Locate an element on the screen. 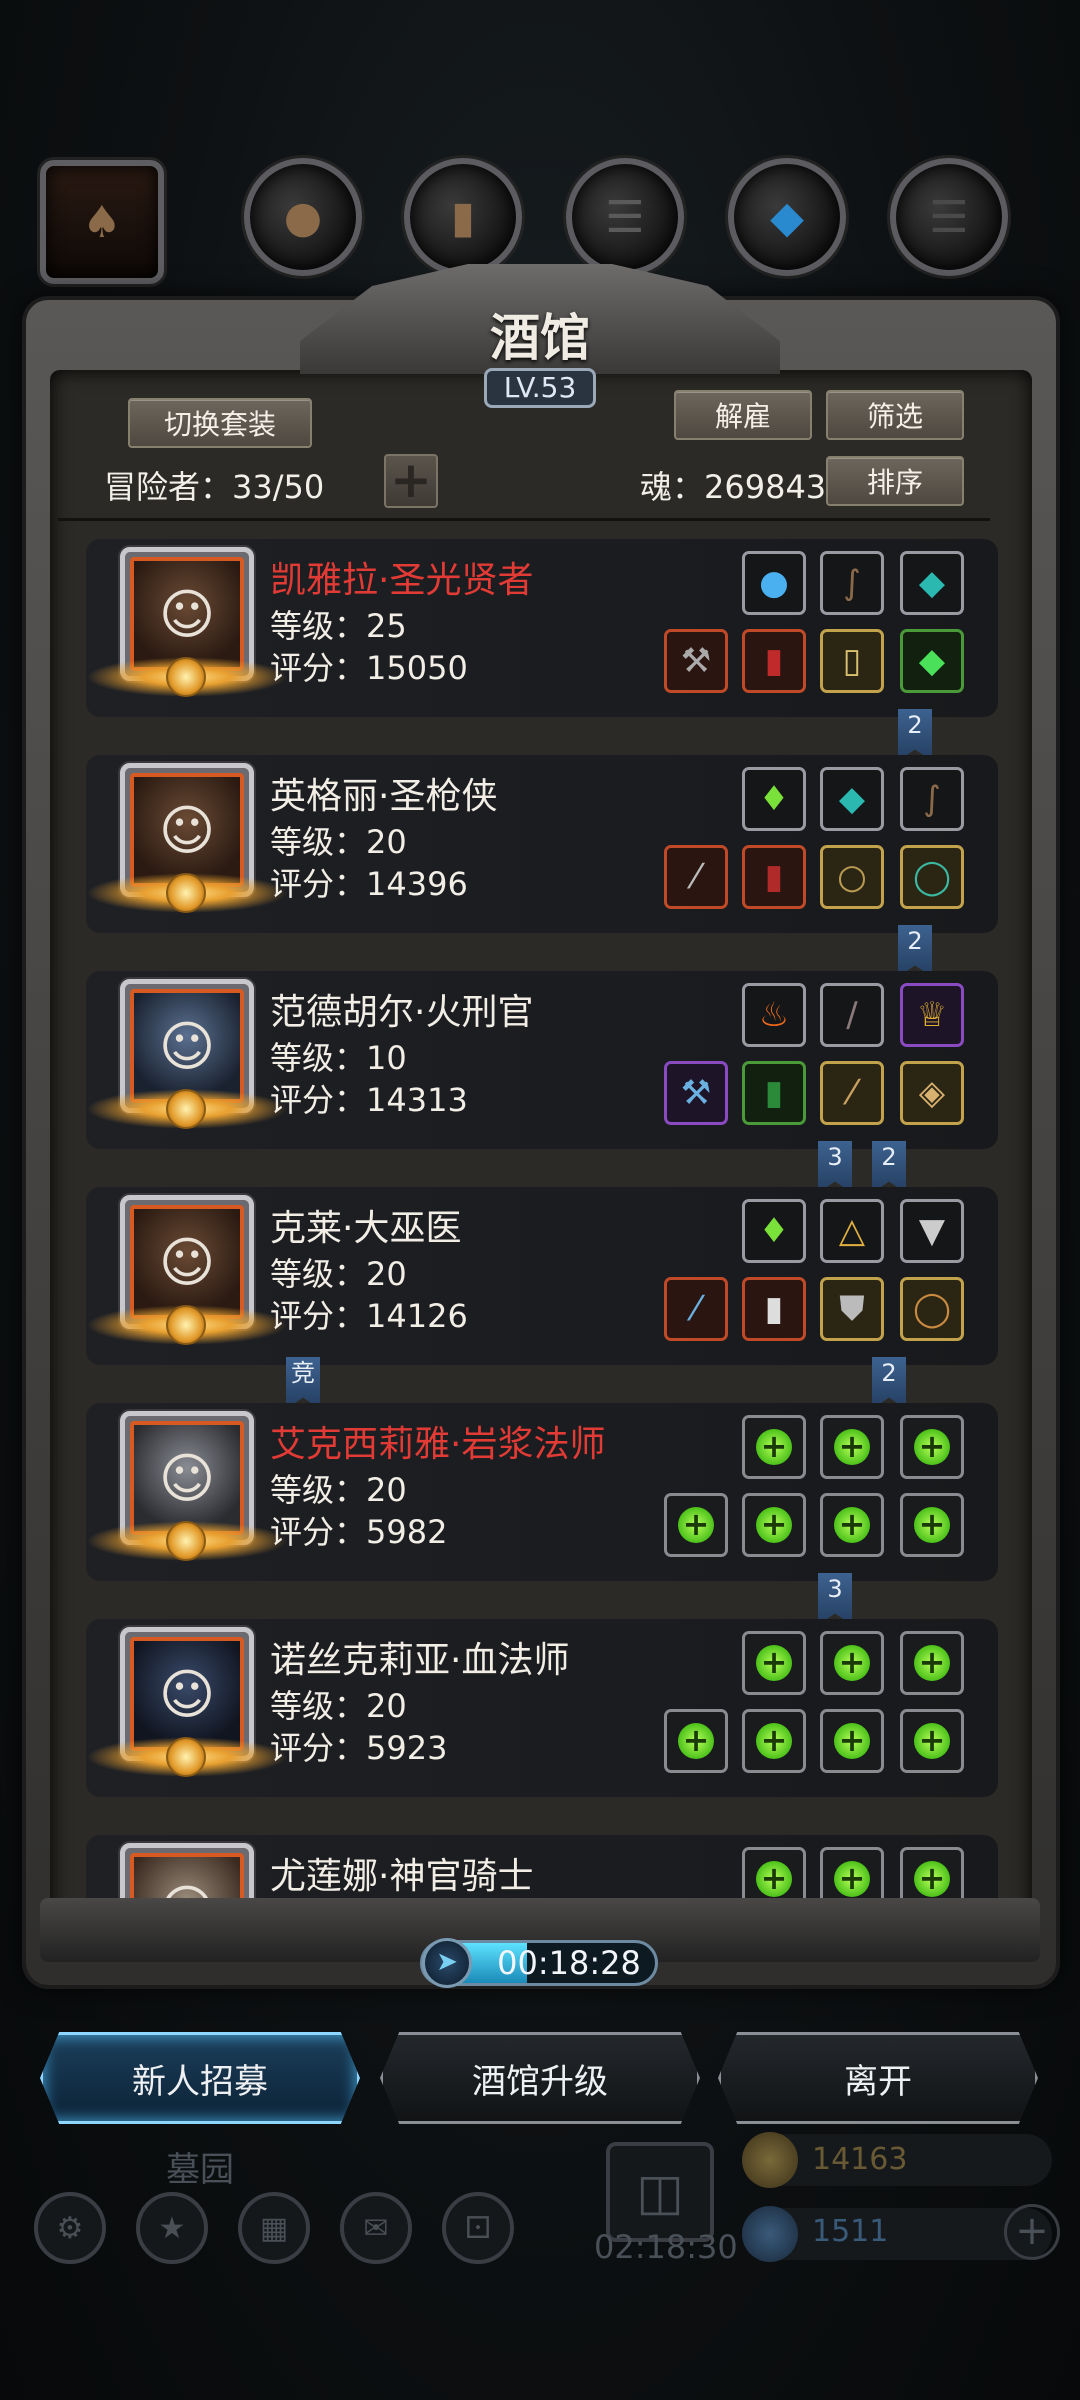 This screenshot has width=1080, height=2400. header-divider is located at coordinates (524, 519).